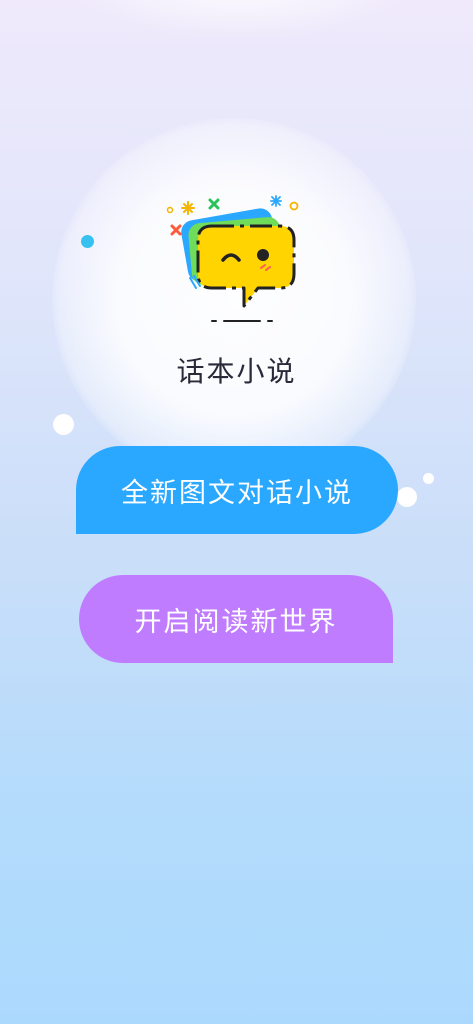 The image size is (473, 1024). What do you see at coordinates (237, 490) in the screenshot?
I see `tagline-bubble-blue: 全新图文对话小说` at bounding box center [237, 490].